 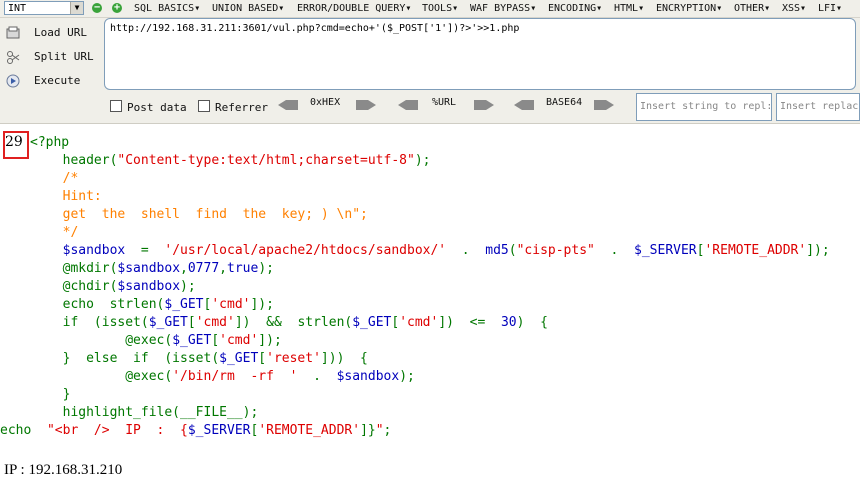 What do you see at coordinates (59, 160) in the screenshot?
I see `code-token: header(` at bounding box center [59, 160].